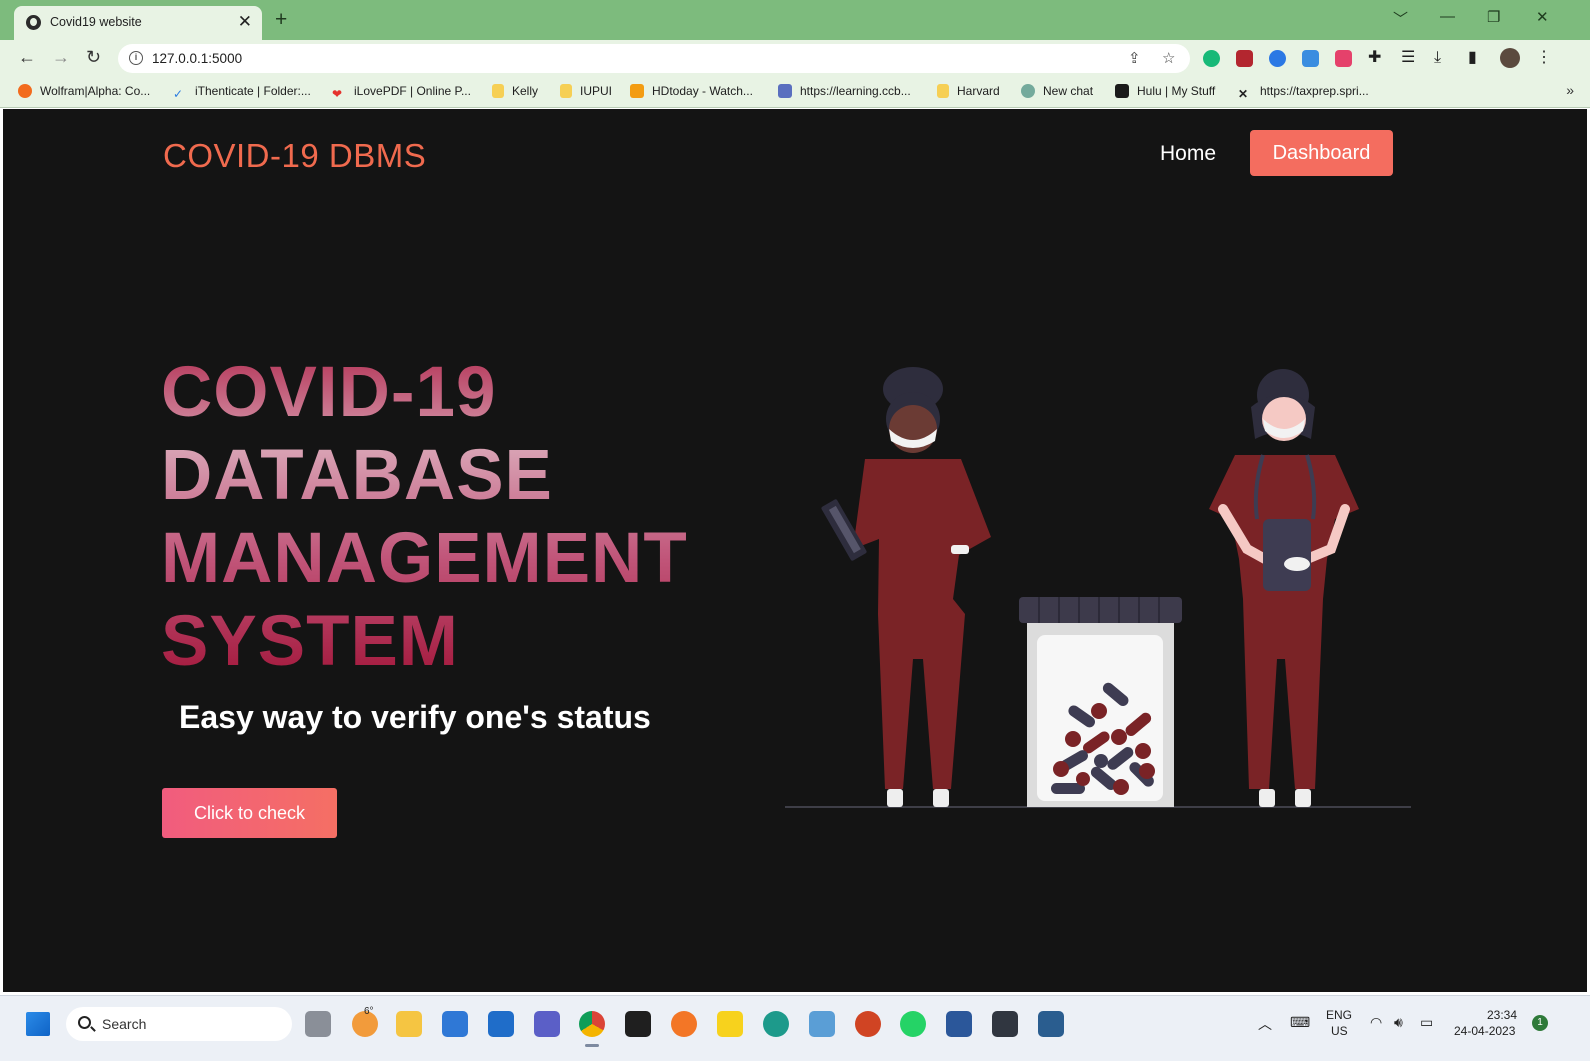 The height and width of the screenshot is (1061, 1590). I want to click on tab-search-icon: ﹀, so click(1400, 18).